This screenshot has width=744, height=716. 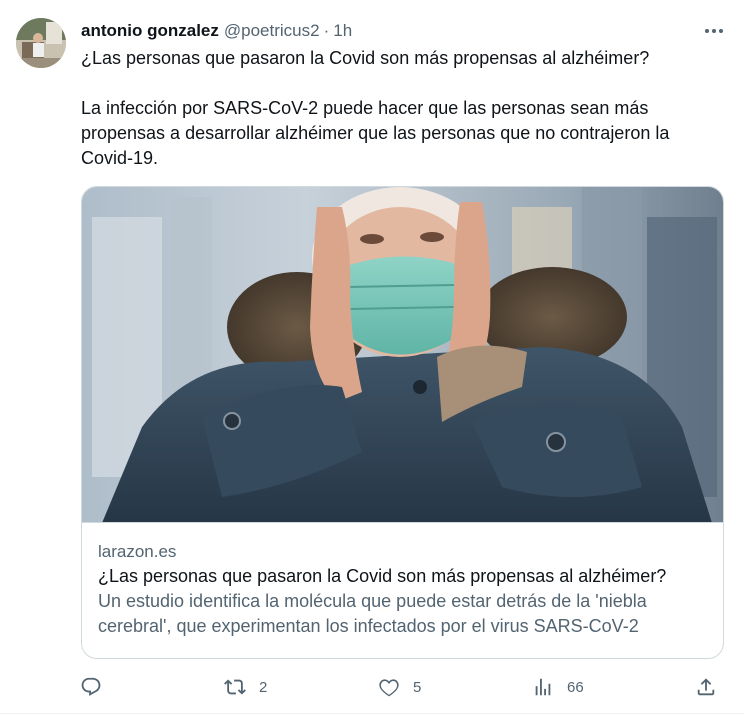 I want to click on retweet-icon, so click(x=235, y=687).